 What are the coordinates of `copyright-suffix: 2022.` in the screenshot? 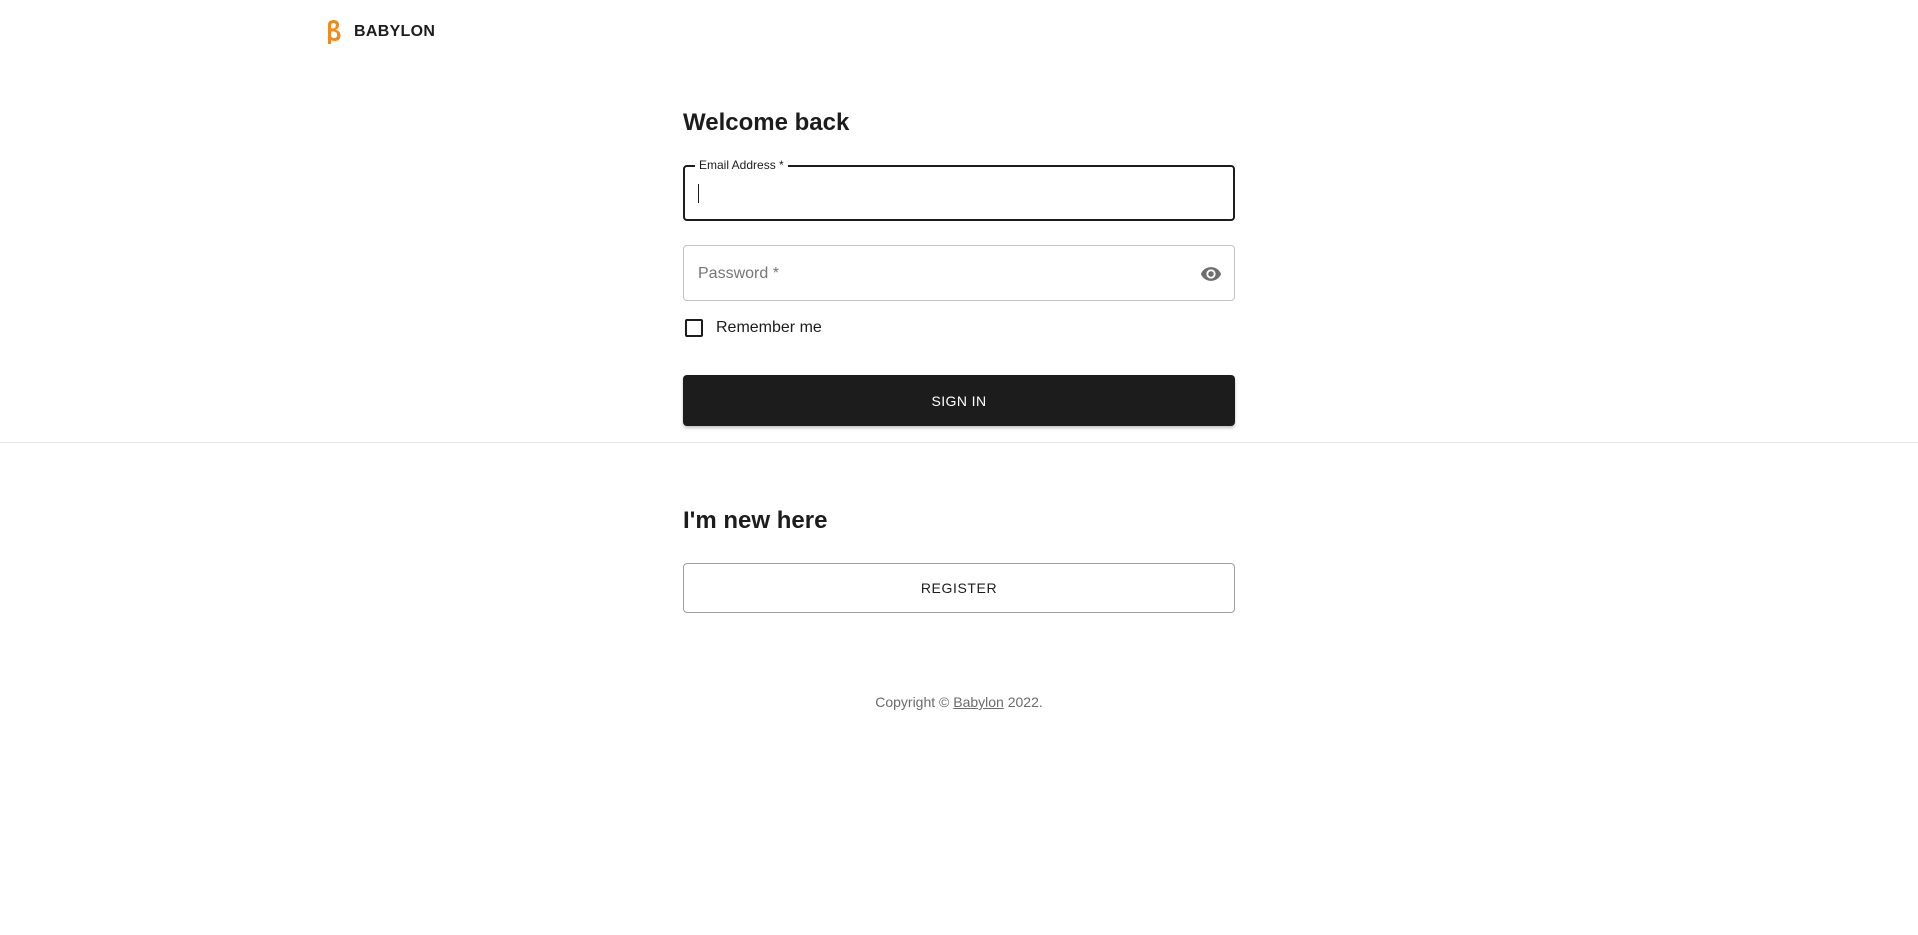 It's located at (1023, 702).